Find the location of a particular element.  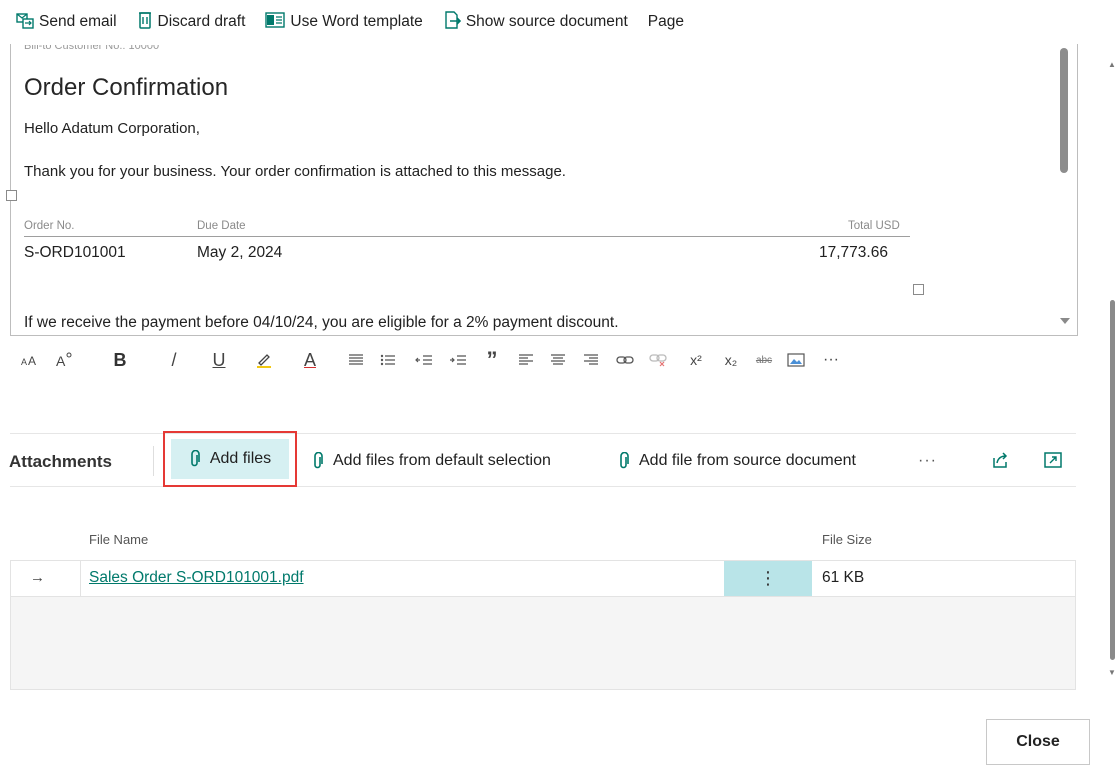

align-center-icon is located at coordinates (558, 360).